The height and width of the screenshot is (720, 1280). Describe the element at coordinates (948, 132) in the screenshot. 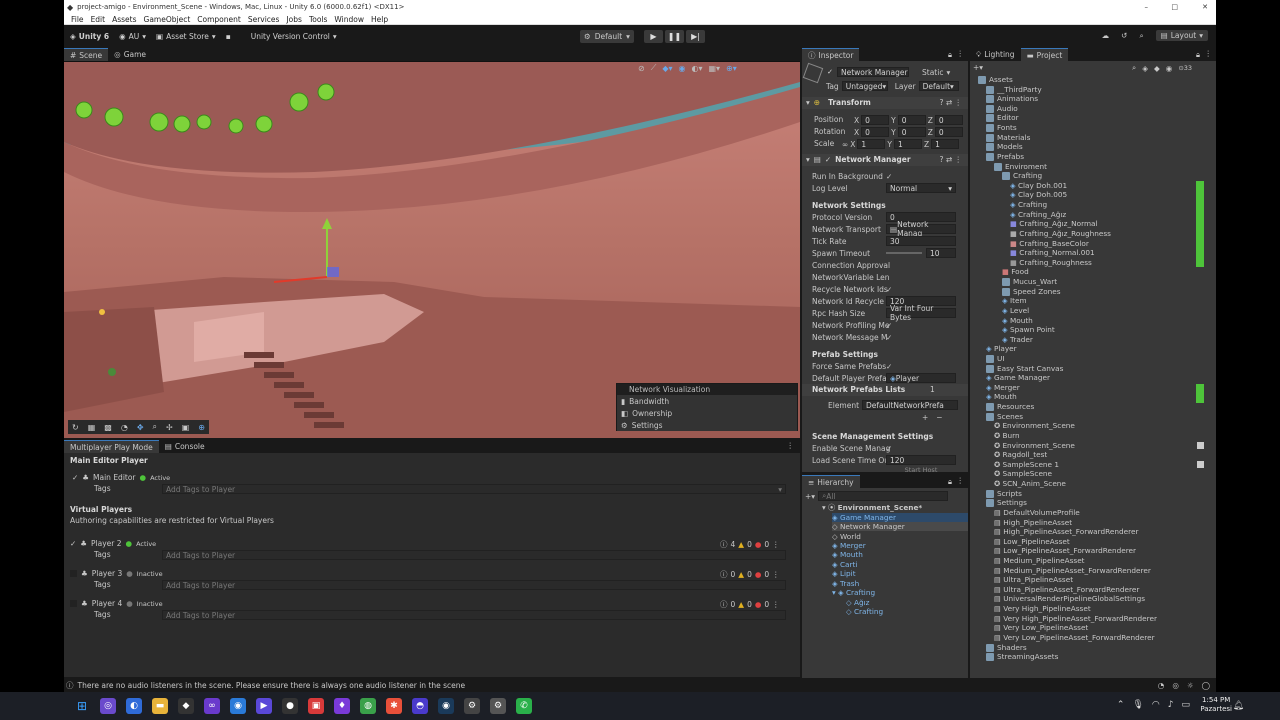

I see `rotation-z: 0` at that location.